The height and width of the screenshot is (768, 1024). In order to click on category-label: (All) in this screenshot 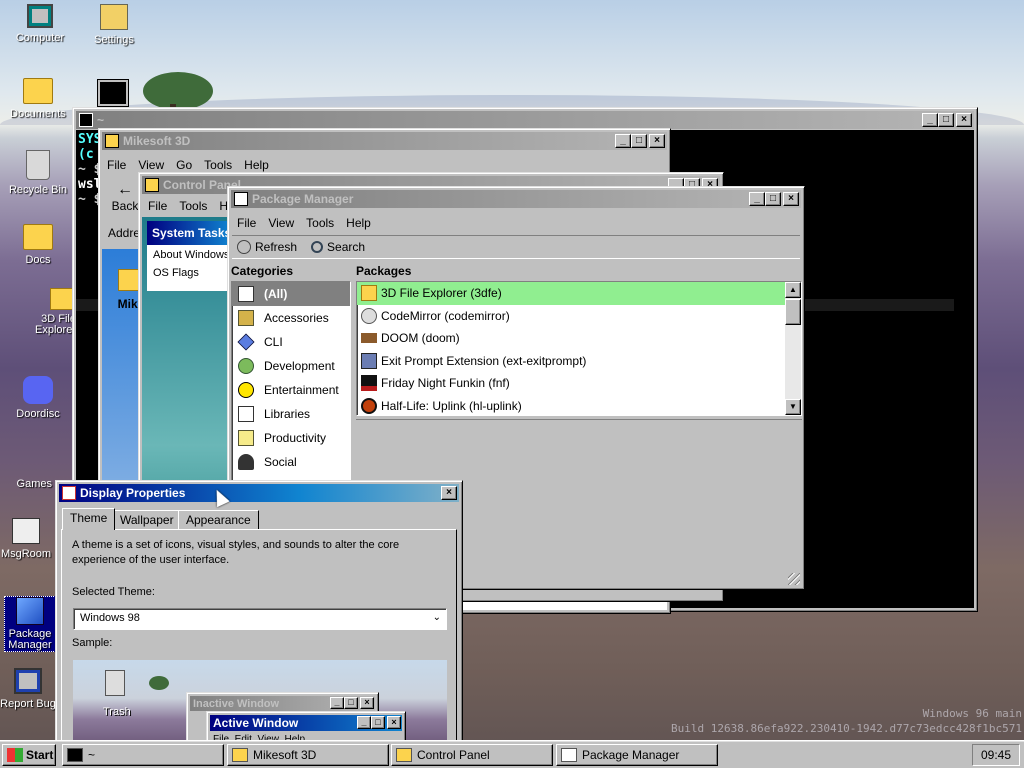, I will do `click(276, 294)`.